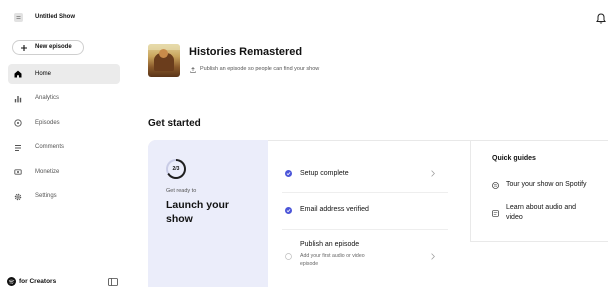 Image resolution: width=608 pixels, height=287 pixels. What do you see at coordinates (24, 47) in the screenshot?
I see `plus-icon` at bounding box center [24, 47].